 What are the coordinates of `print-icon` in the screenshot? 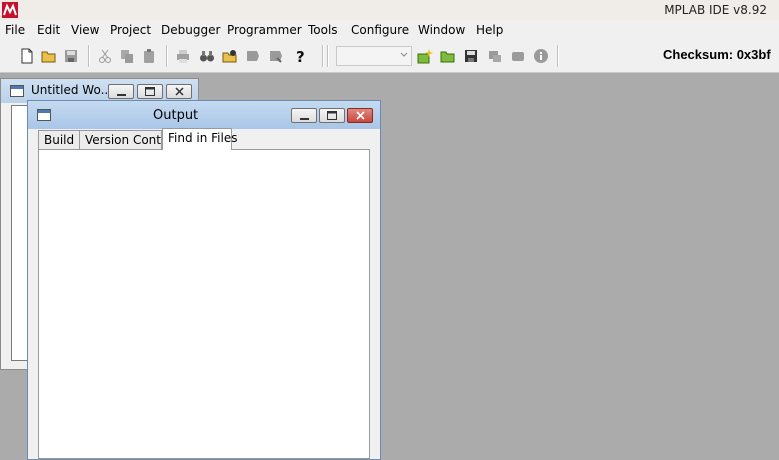 It's located at (183, 56).